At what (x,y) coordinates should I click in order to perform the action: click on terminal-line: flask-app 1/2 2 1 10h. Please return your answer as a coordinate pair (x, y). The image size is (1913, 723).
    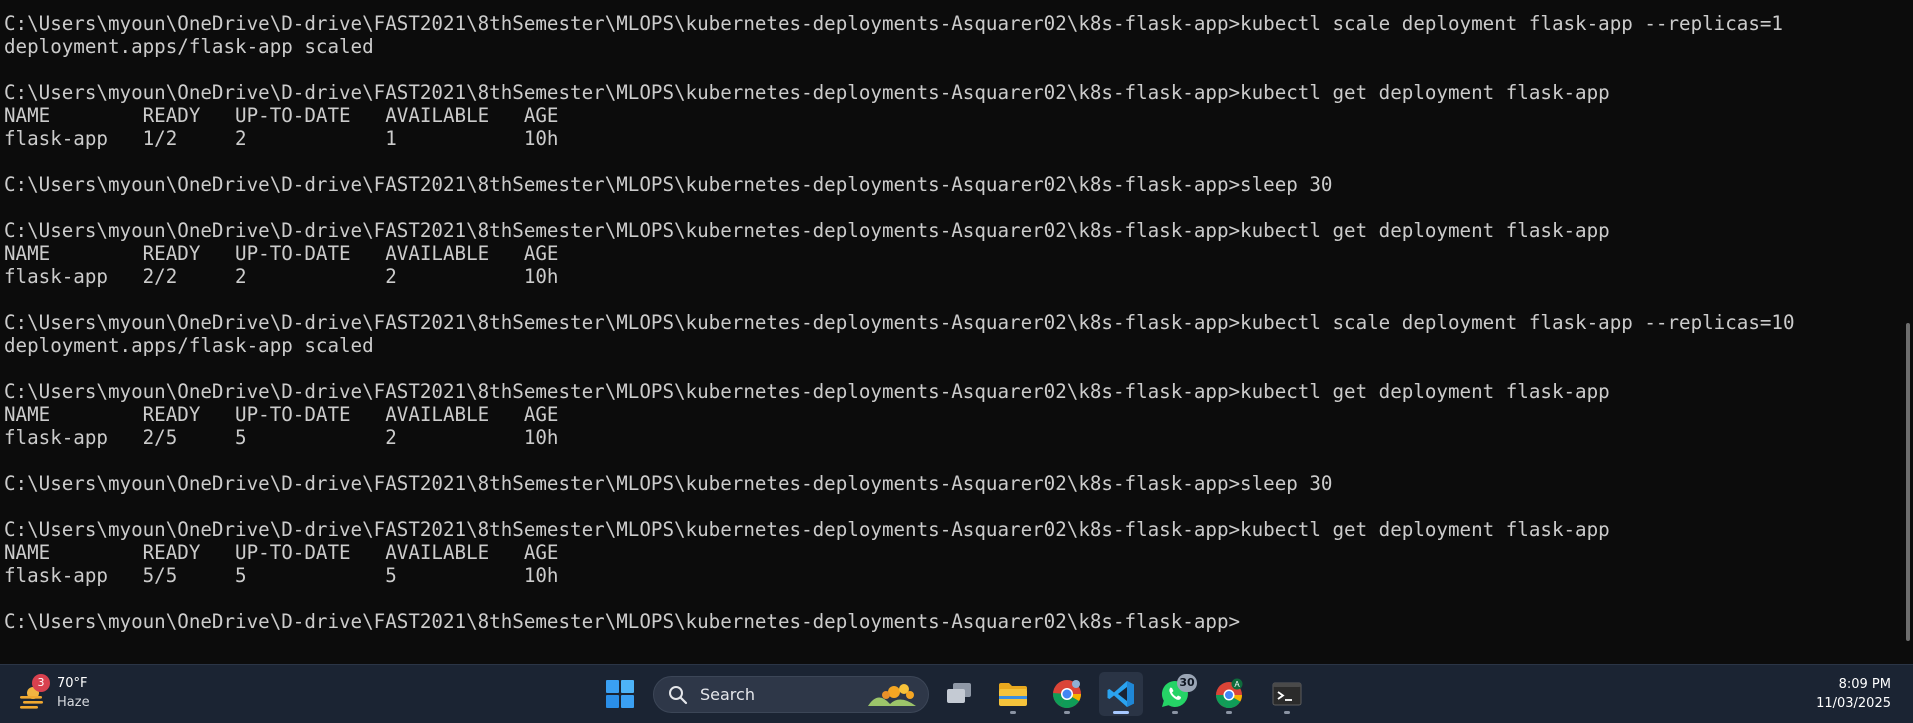
    Looking at the image, I should click on (281, 138).